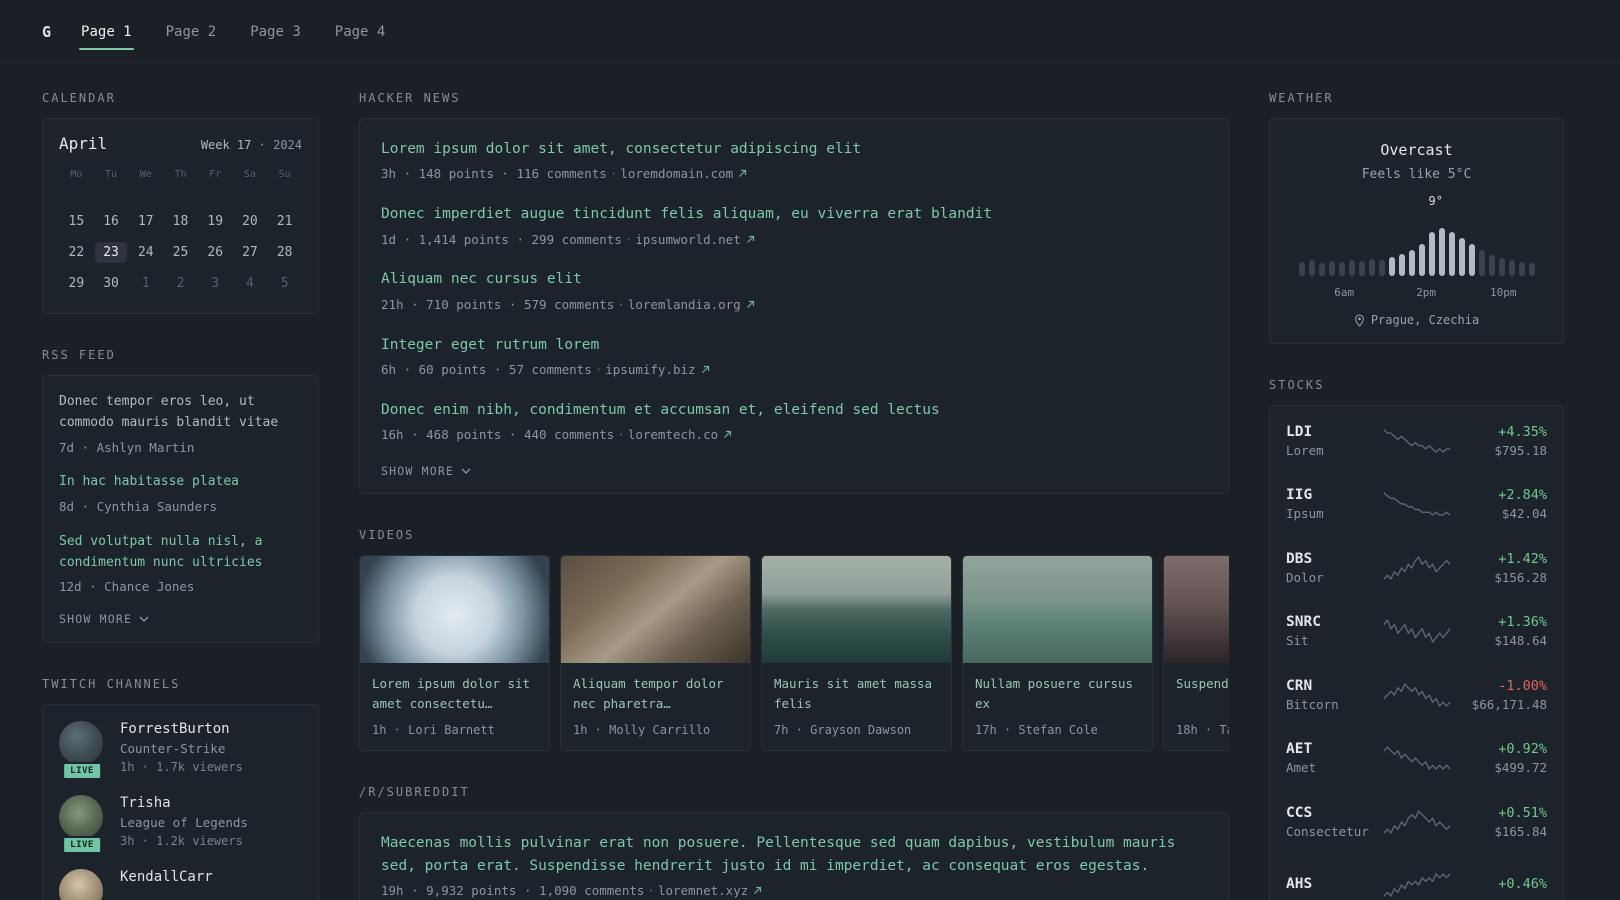 This screenshot has width=1620, height=900. What do you see at coordinates (856, 694) in the screenshot?
I see `video-title: Mauris sit amet massa felis` at bounding box center [856, 694].